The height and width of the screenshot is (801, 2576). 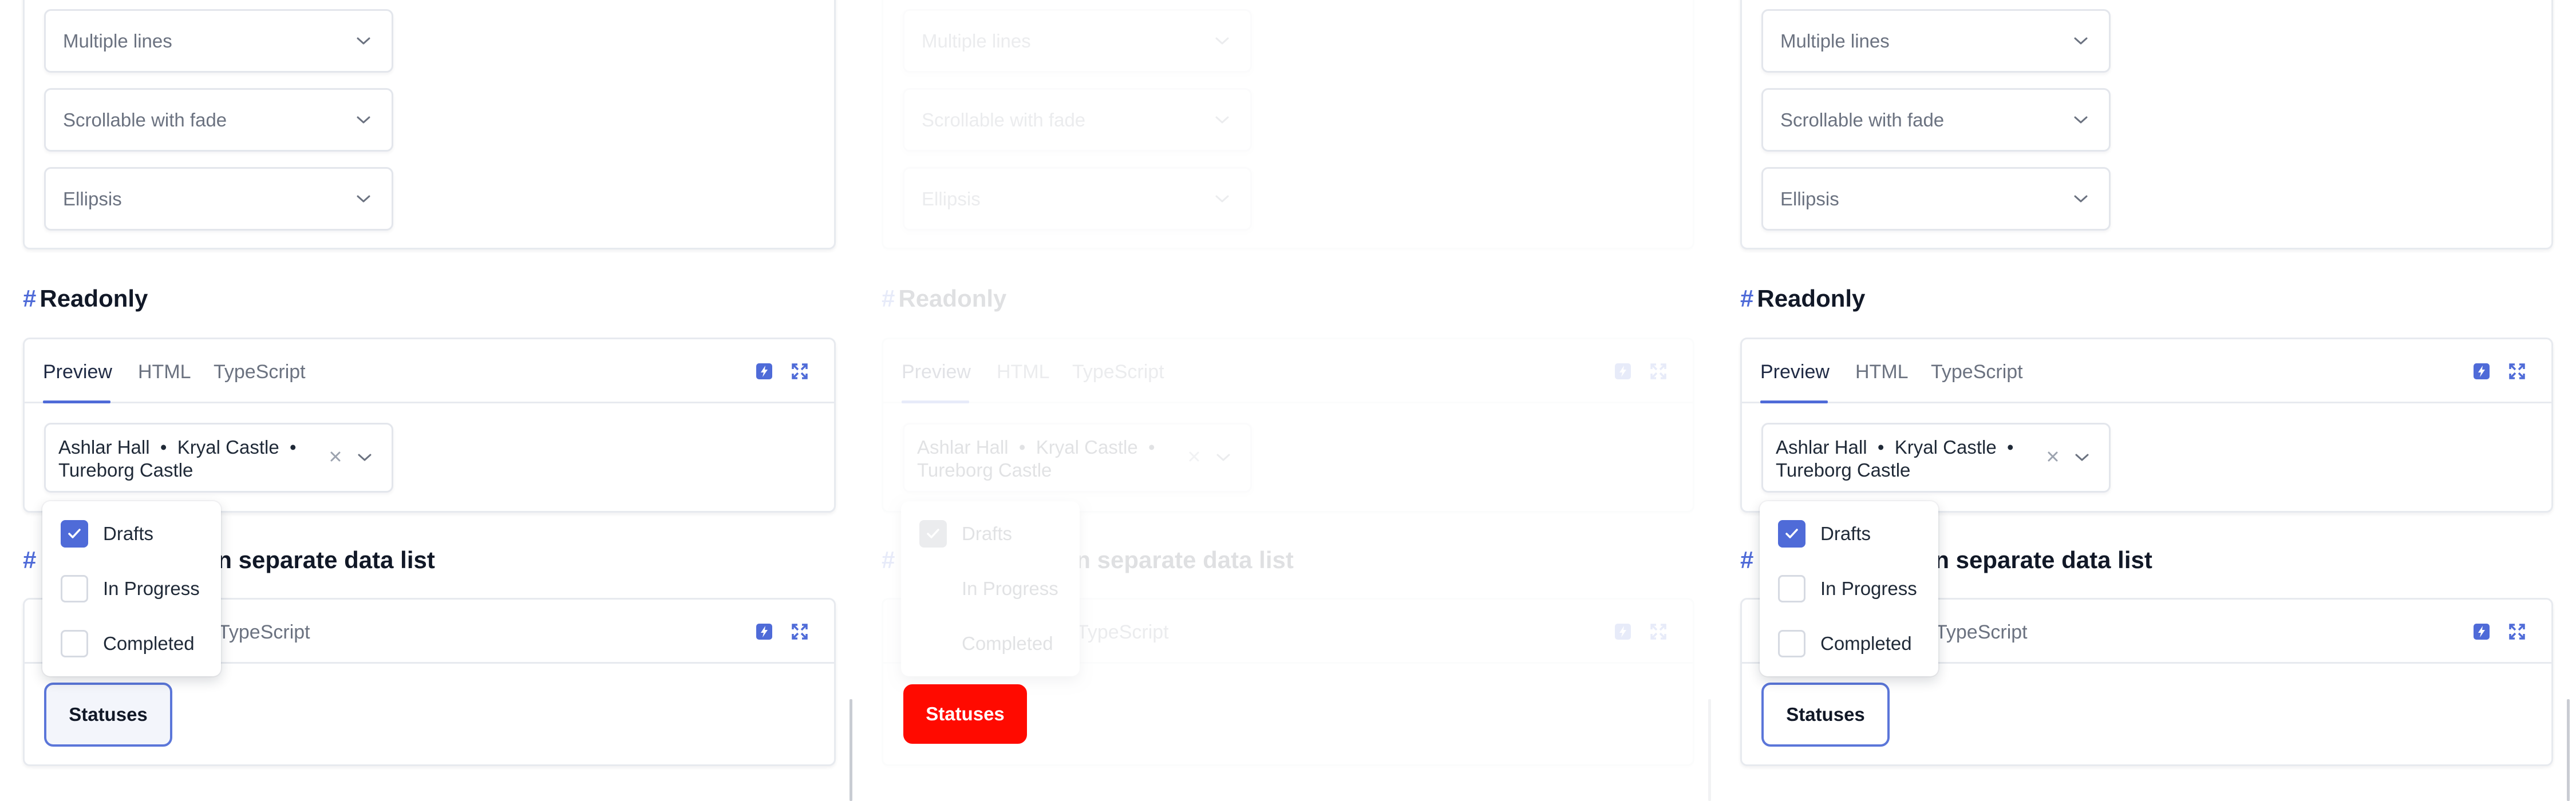 I want to click on section-title-text: n separate data list, so click(x=326, y=559).